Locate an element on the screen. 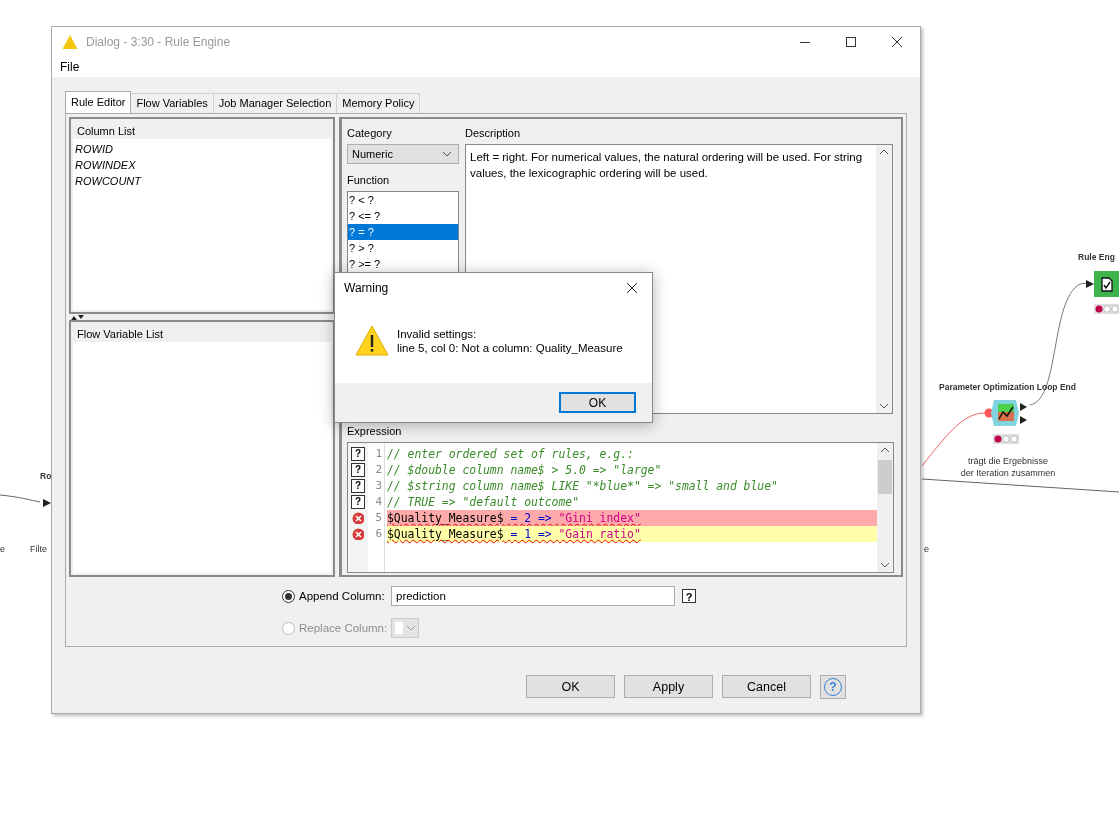  line-number: 1 is located at coordinates (378, 454).